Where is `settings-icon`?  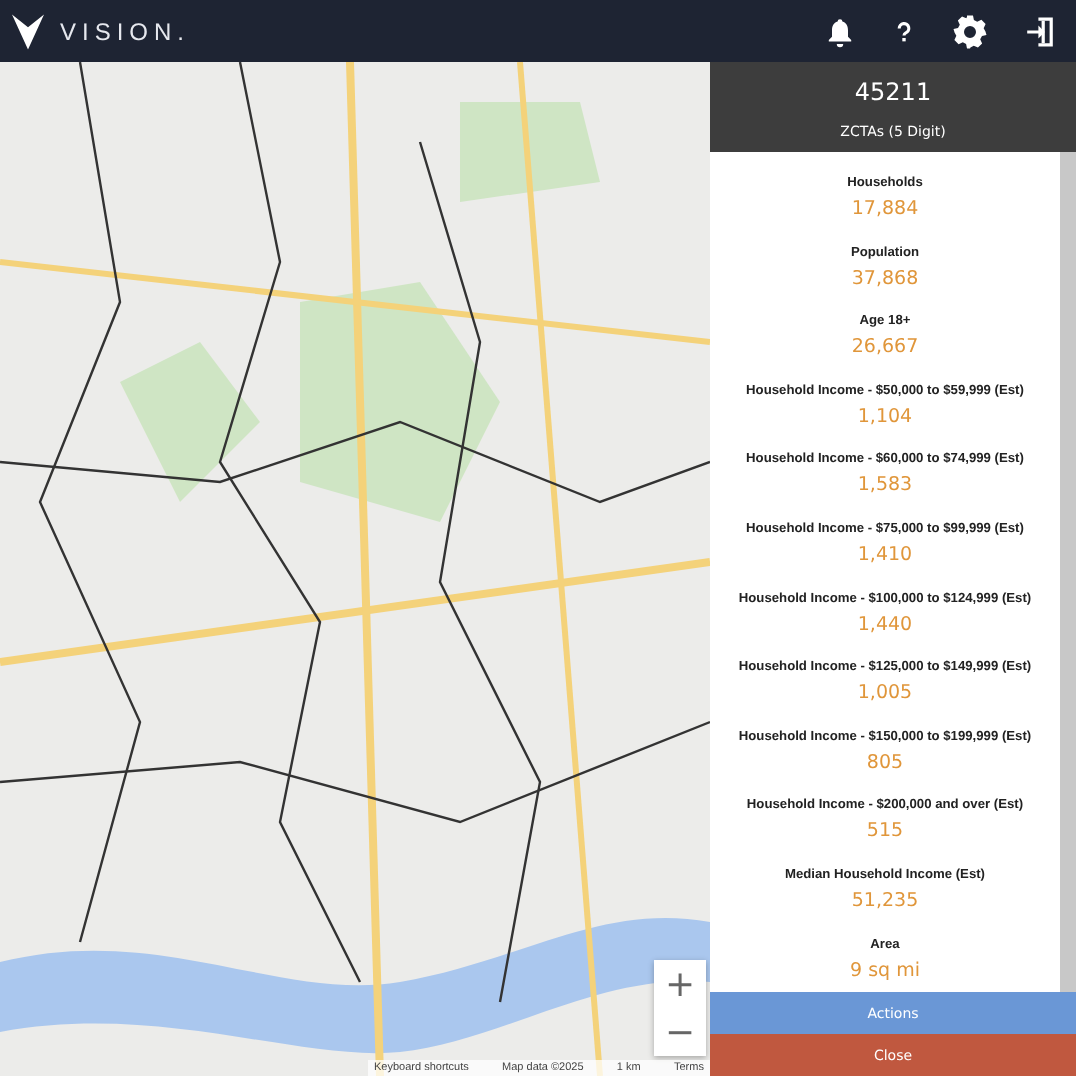 settings-icon is located at coordinates (970, 31).